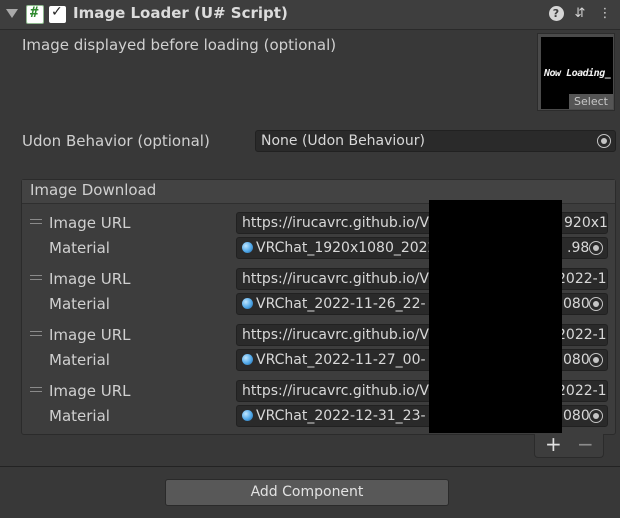  I want to click on list-add-remove-footer: + −, so click(569, 445).